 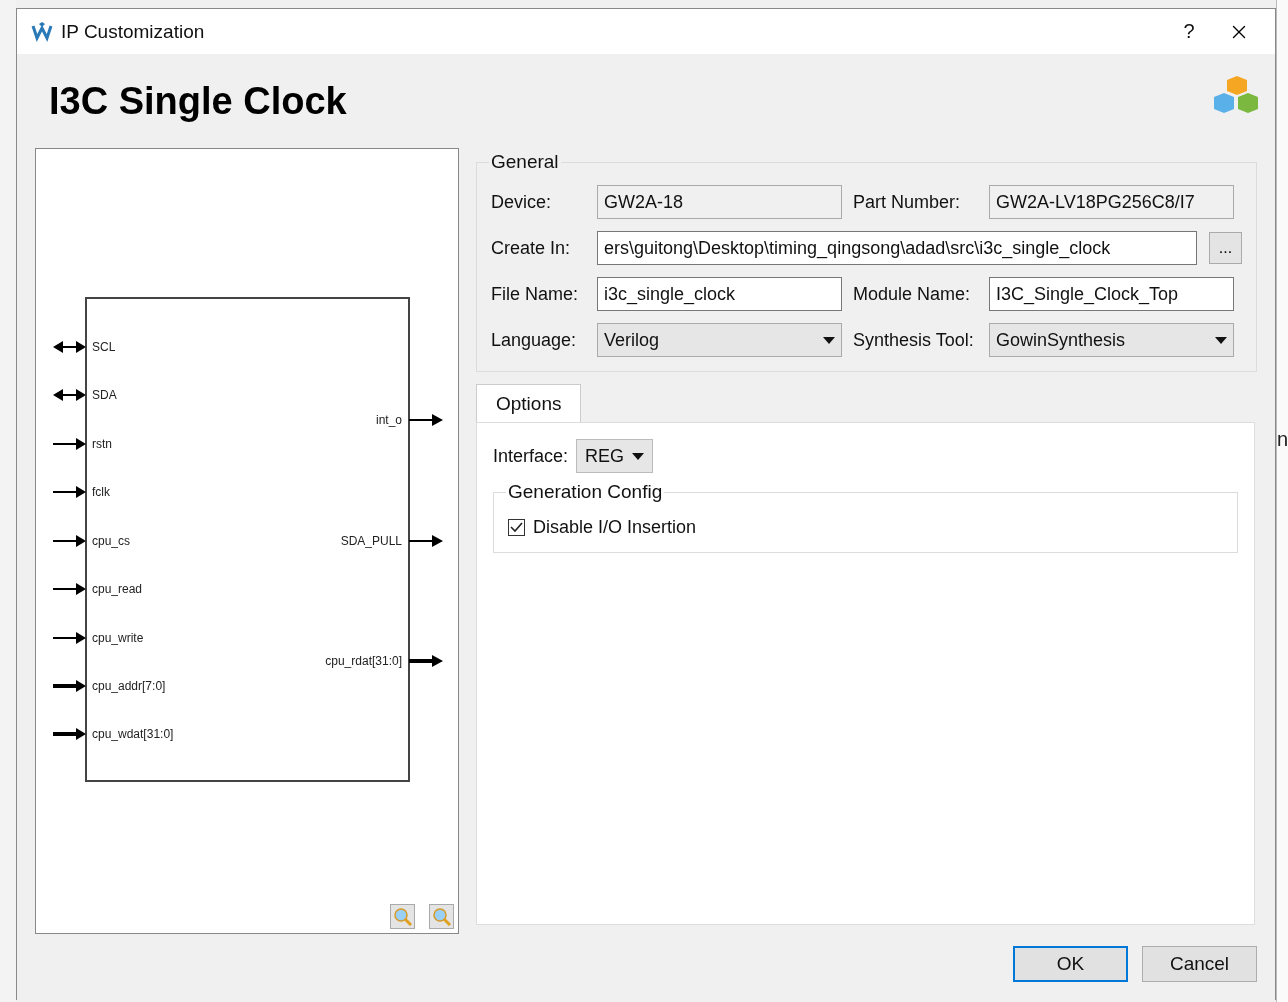 I want to click on field-label: Interface:, so click(x=531, y=456).